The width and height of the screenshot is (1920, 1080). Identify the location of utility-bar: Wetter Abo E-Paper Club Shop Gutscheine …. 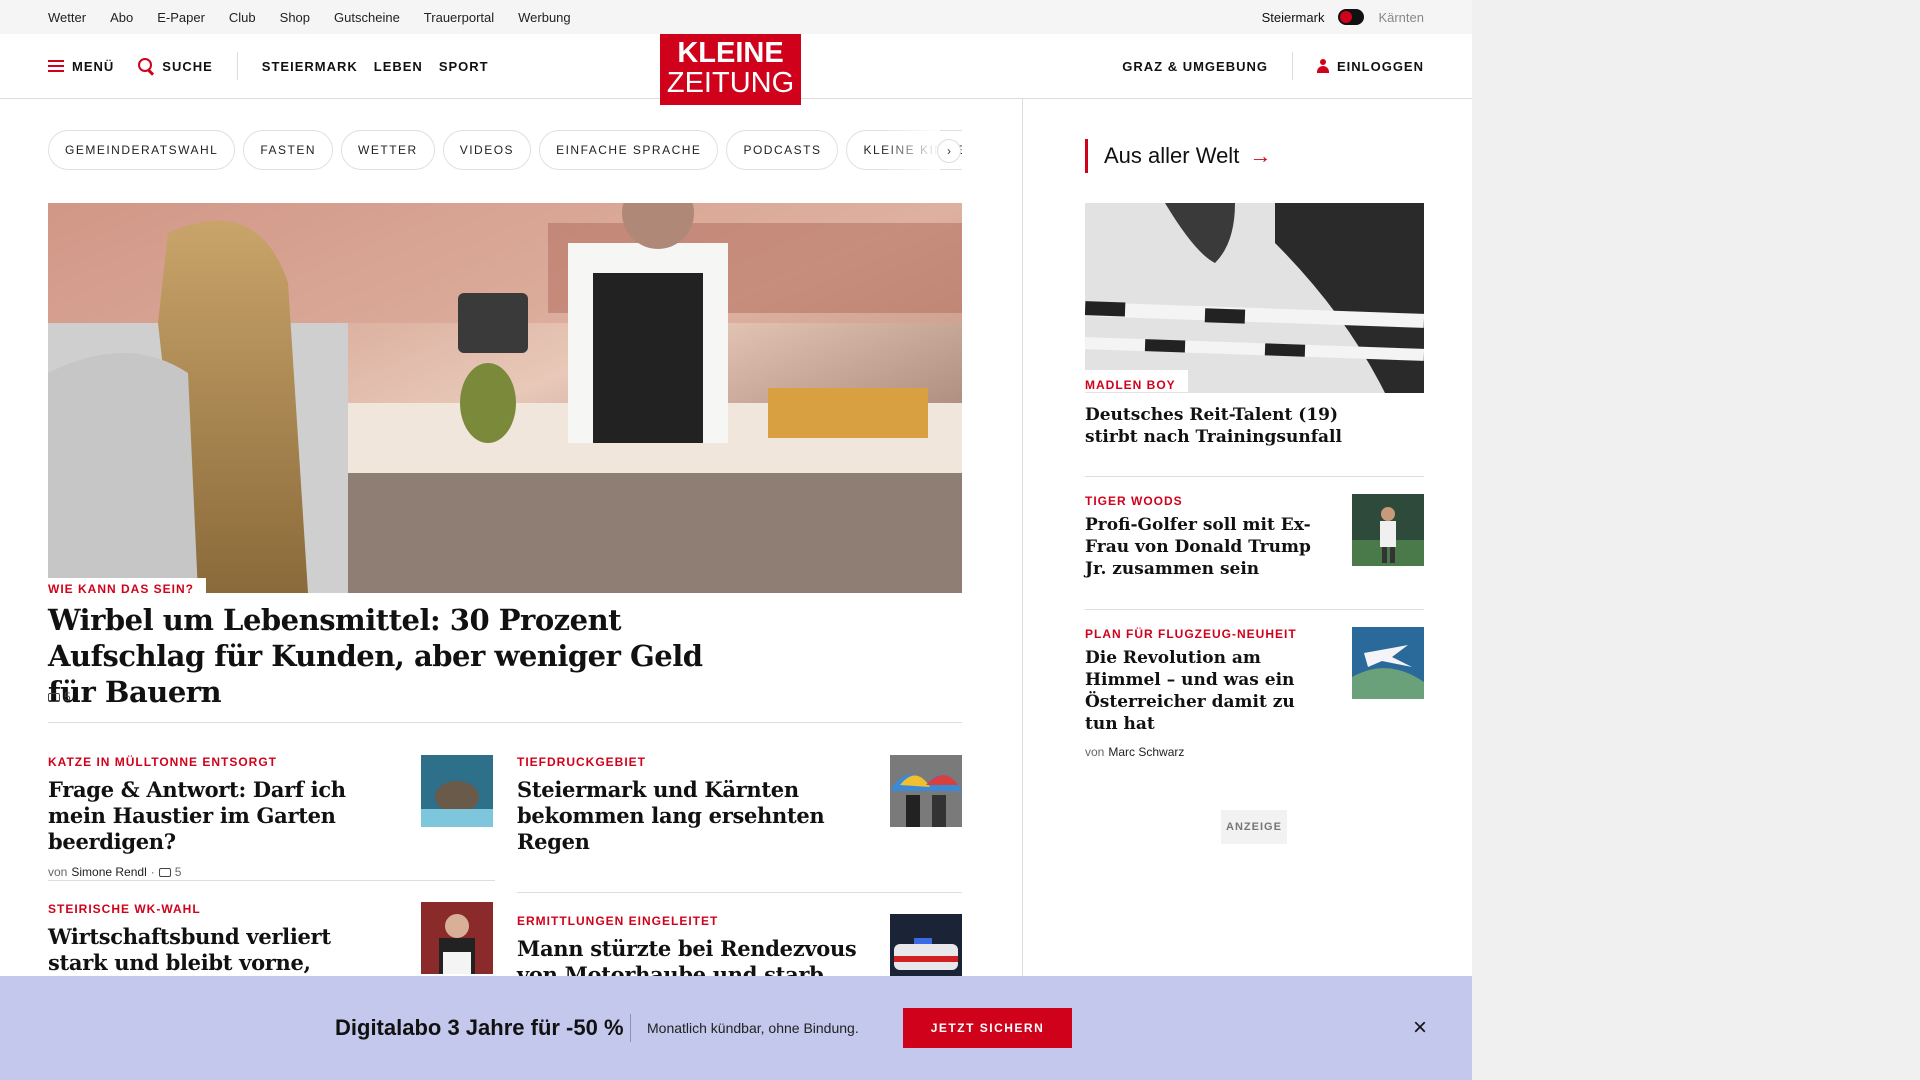
(736, 17).